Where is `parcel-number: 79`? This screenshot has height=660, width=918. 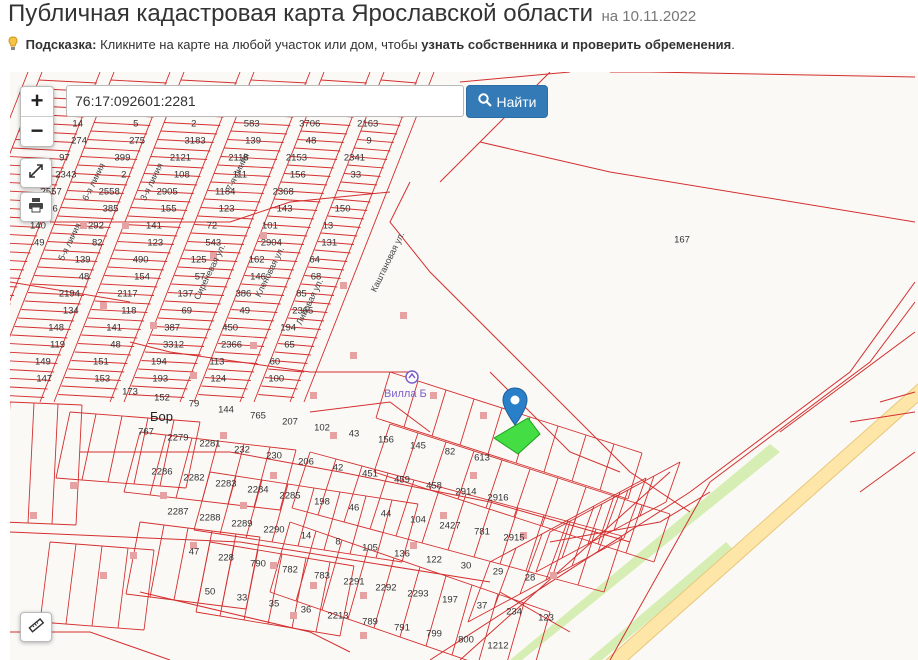 parcel-number: 79 is located at coordinates (194, 404).